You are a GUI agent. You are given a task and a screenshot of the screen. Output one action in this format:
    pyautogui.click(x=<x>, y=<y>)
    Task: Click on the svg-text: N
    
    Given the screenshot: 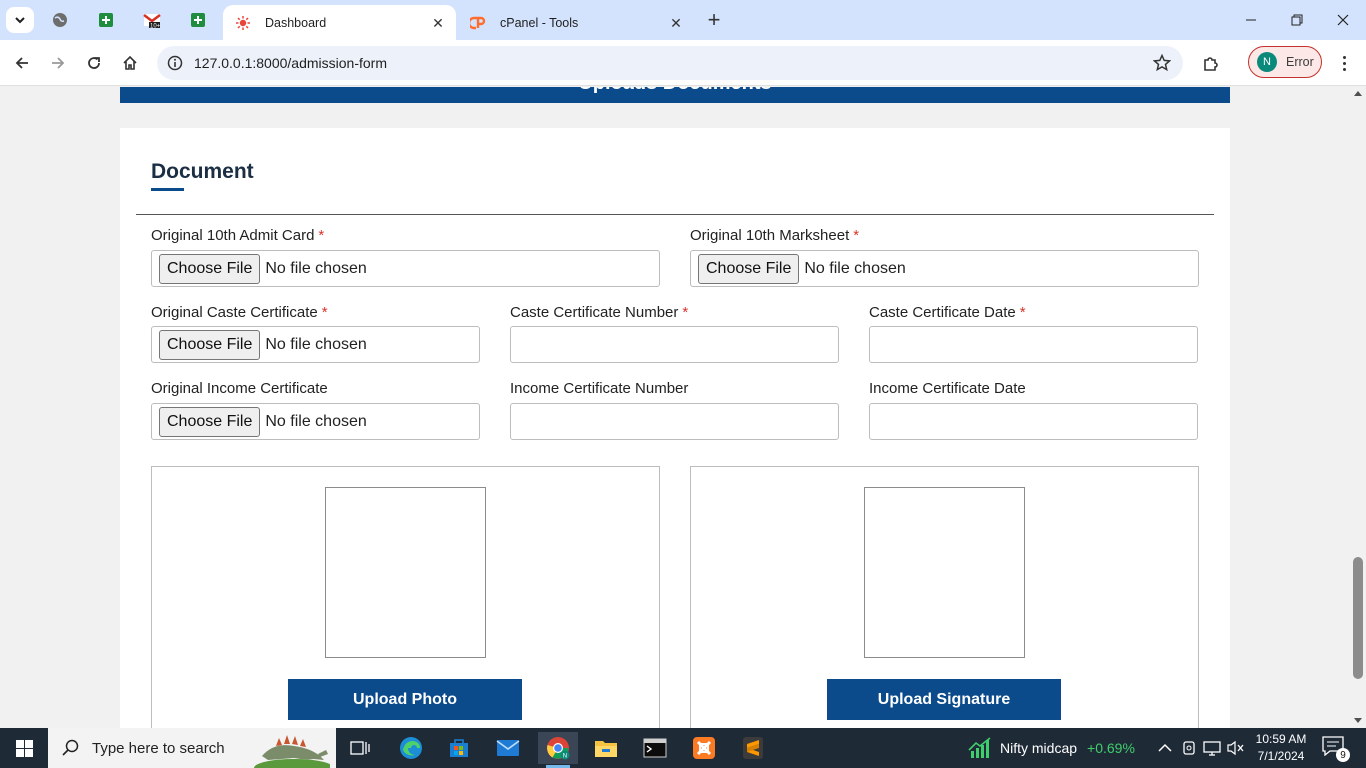 What is the action you would take?
    pyautogui.click(x=565, y=757)
    